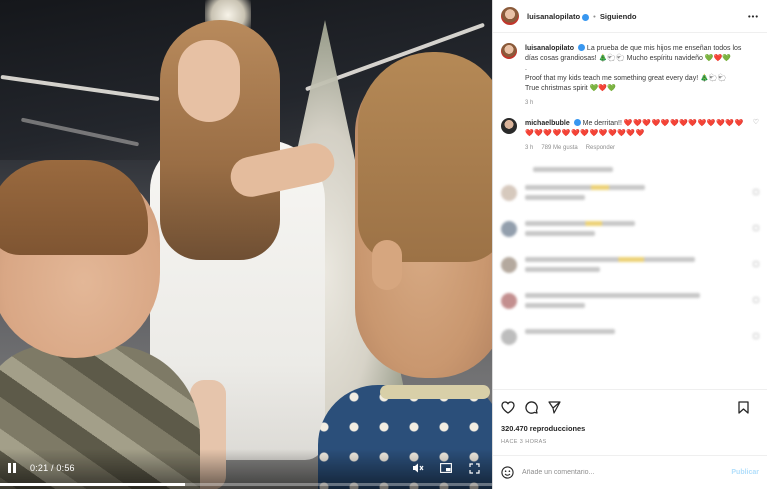 The height and width of the screenshot is (489, 767). What do you see at coordinates (630, 428) in the screenshot?
I see `view-count: 320.470 reproducciones` at bounding box center [630, 428].